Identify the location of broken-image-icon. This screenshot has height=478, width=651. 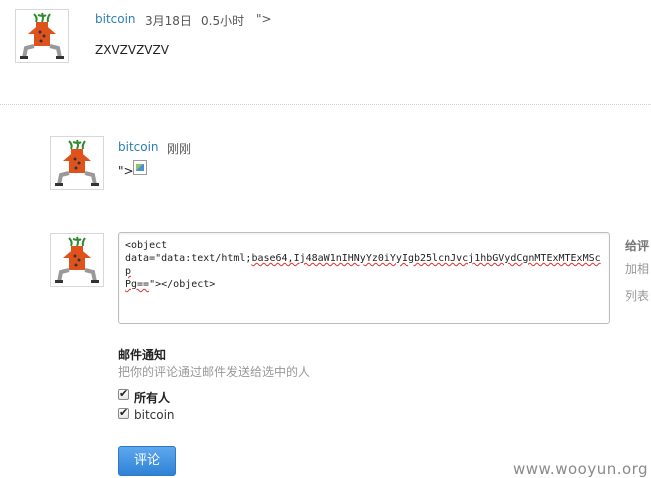
(140, 167).